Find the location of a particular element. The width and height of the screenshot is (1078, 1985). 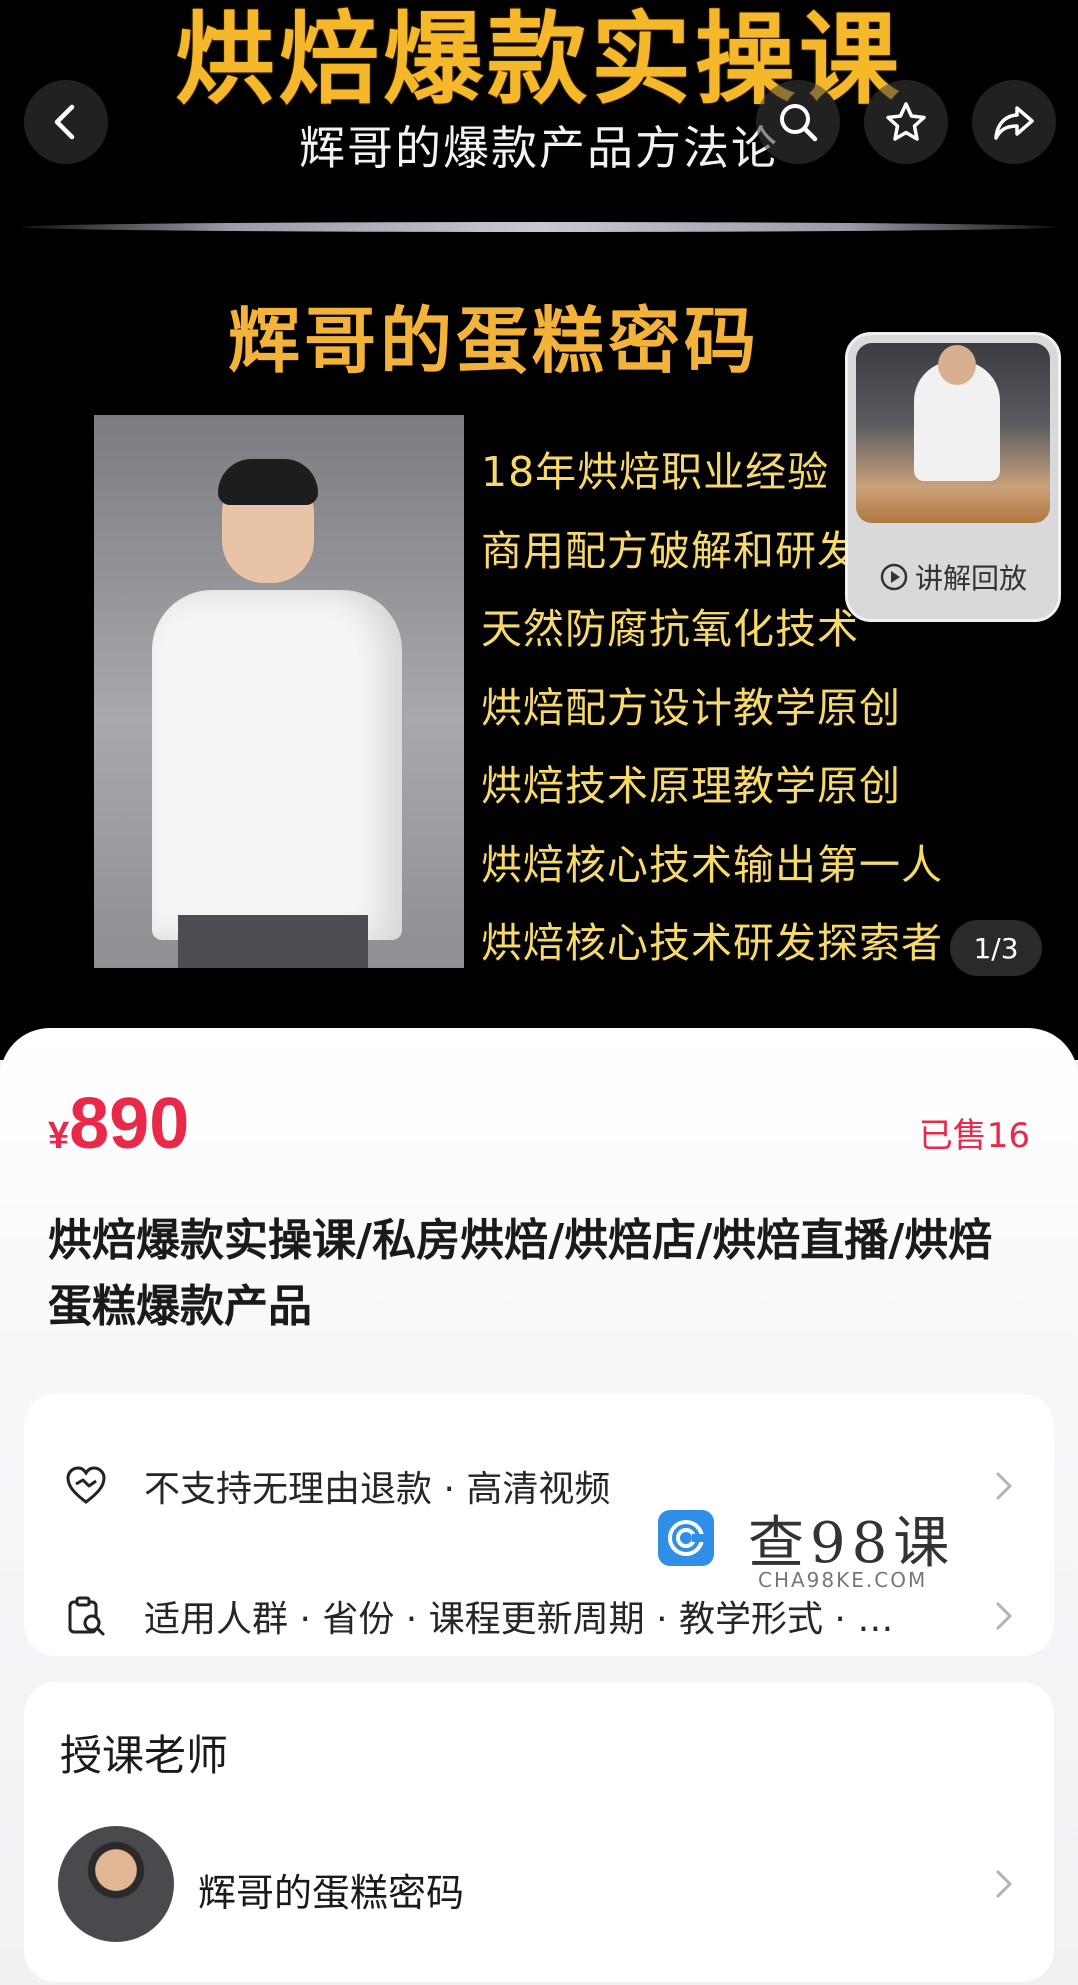

chef-jacket is located at coordinates (277, 765).